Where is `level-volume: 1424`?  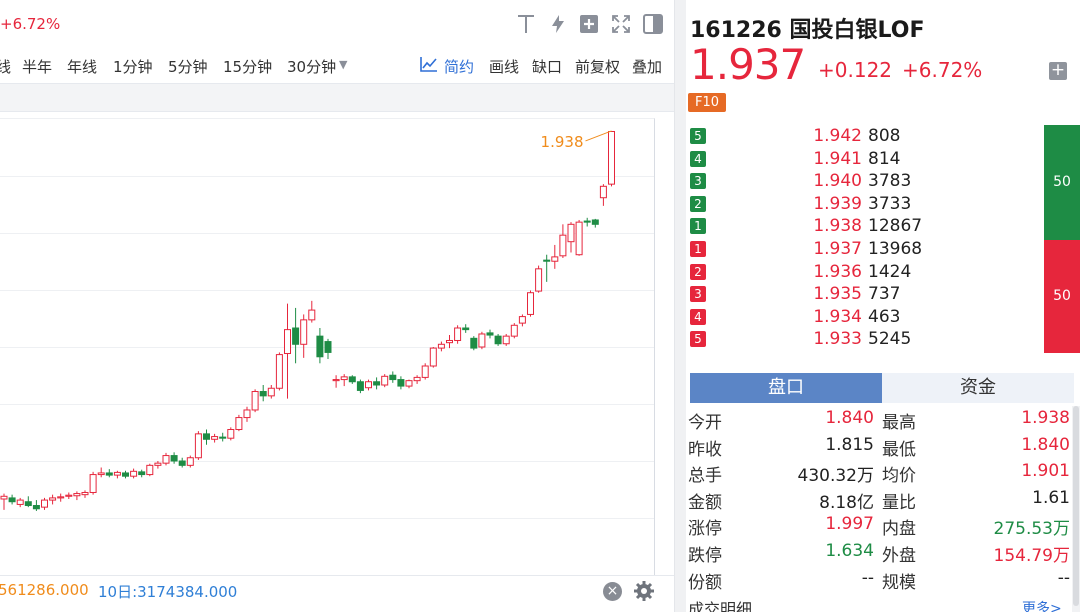 level-volume: 1424 is located at coordinates (890, 271).